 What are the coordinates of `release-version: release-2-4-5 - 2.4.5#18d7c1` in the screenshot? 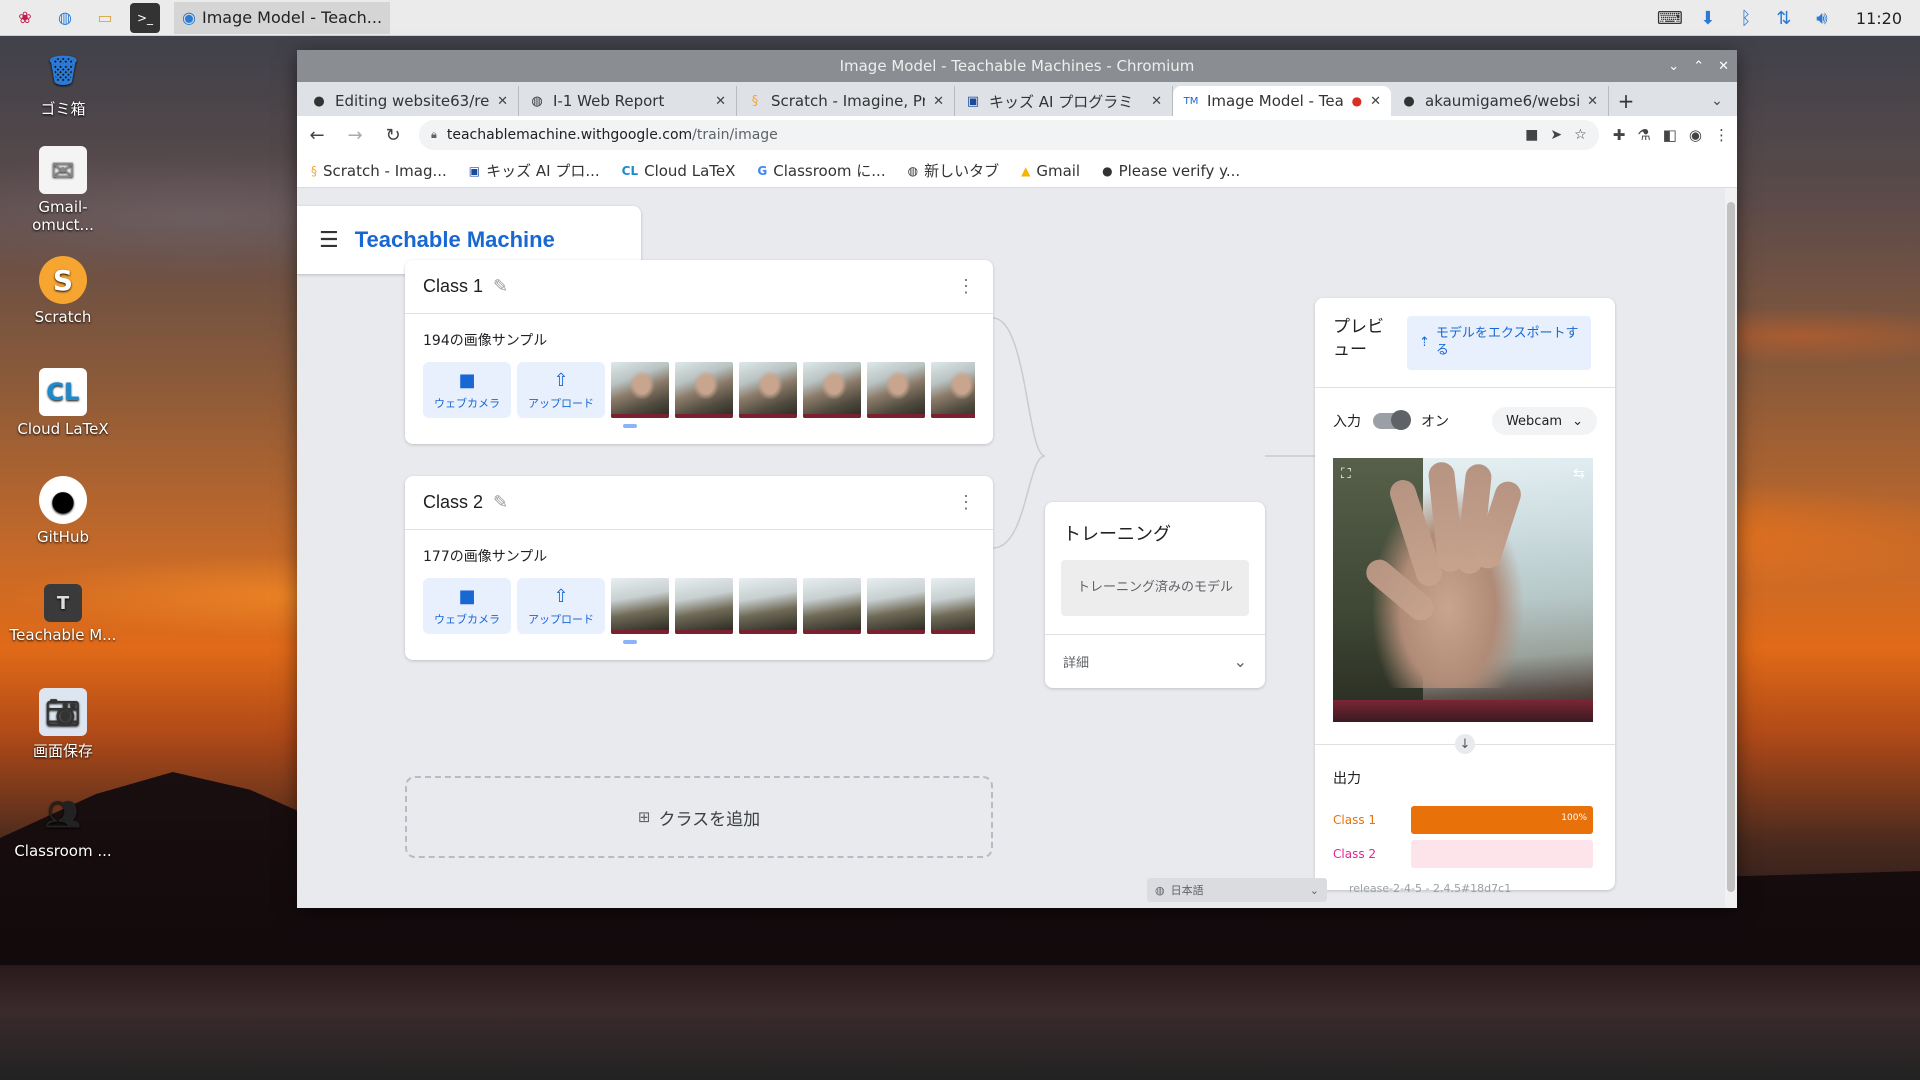 It's located at (1430, 888).